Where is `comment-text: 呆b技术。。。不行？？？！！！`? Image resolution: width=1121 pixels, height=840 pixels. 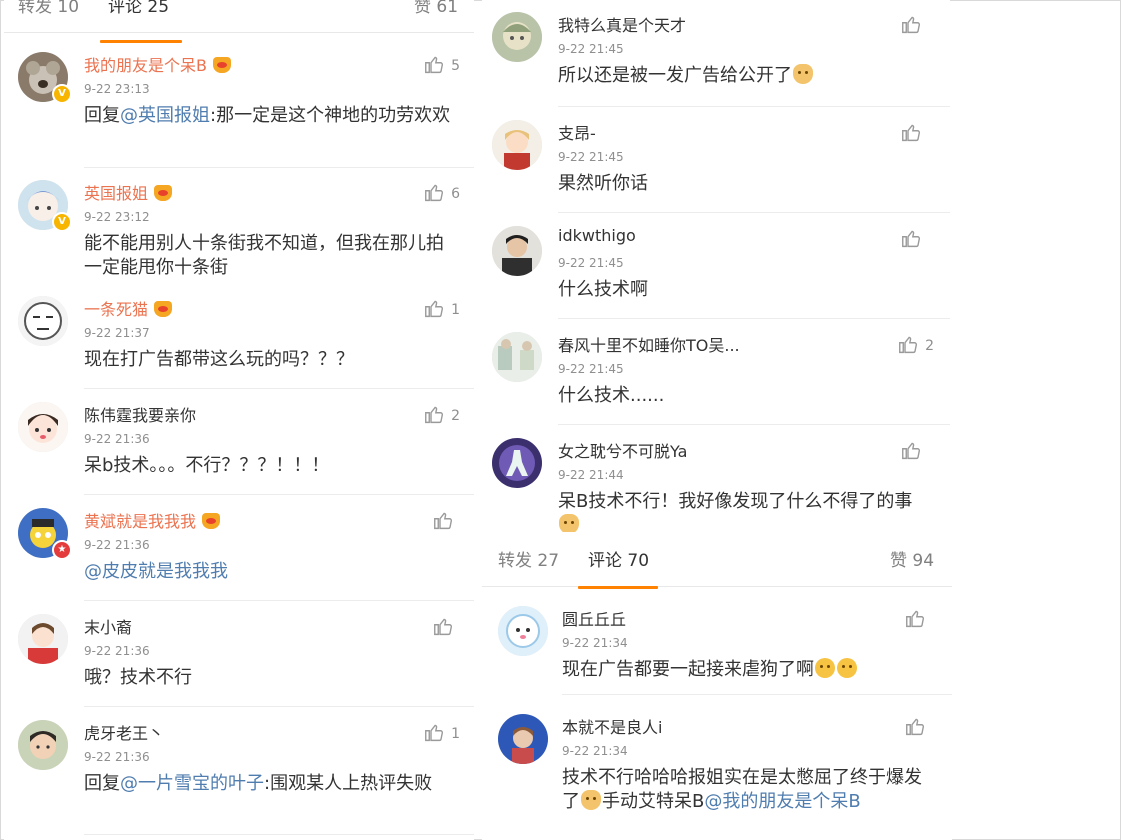
comment-text: 呆b技术。。。不行？？？！！！ is located at coordinates (207, 465).